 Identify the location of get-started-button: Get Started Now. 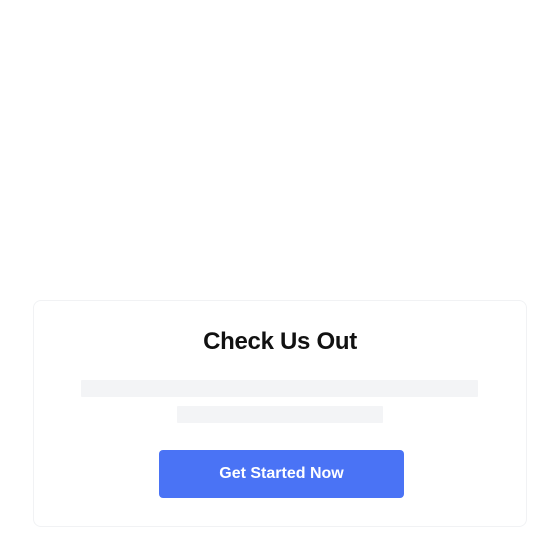
(281, 474).